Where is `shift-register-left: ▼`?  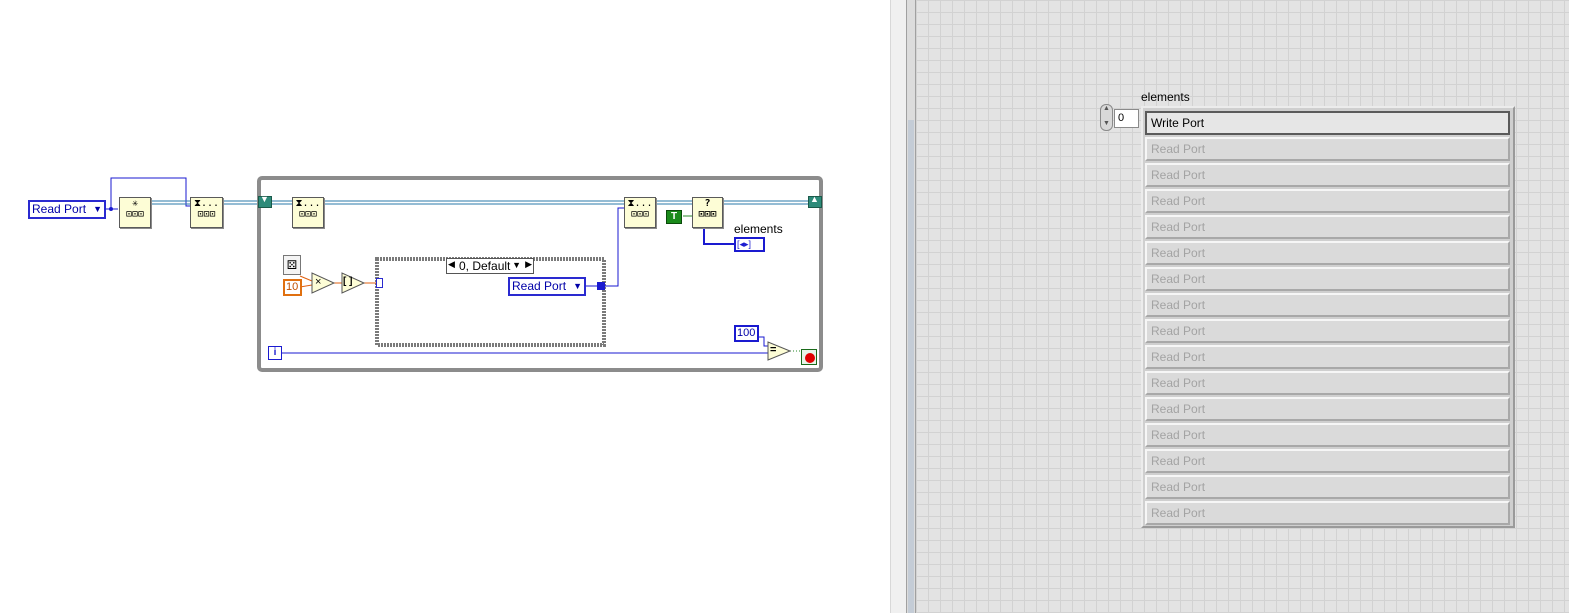 shift-register-left: ▼ is located at coordinates (265, 201).